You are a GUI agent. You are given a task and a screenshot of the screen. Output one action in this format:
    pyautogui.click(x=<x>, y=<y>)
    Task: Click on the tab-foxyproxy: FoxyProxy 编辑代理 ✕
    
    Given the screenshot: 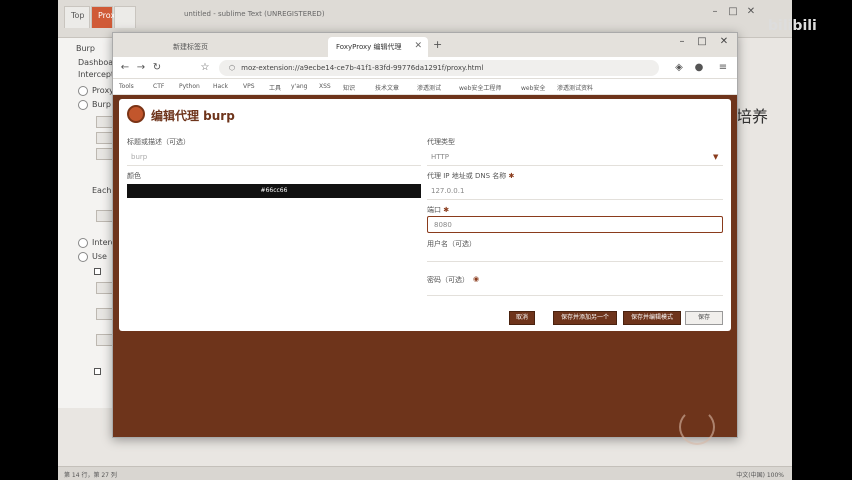 What is the action you would take?
    pyautogui.click(x=378, y=47)
    